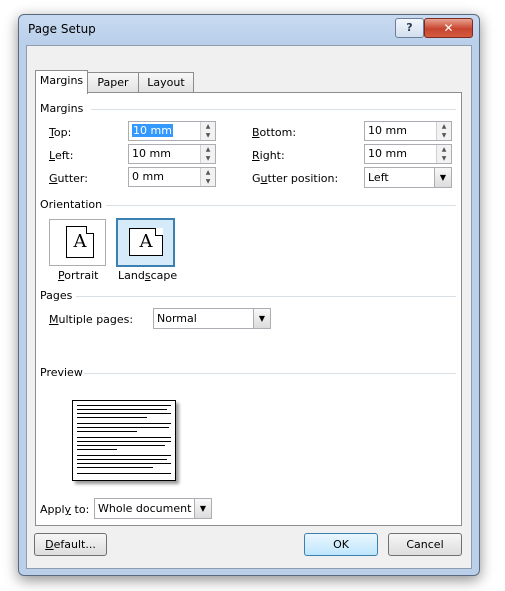 Image resolution: width=505 pixels, height=591 pixels. Describe the element at coordinates (274, 132) in the screenshot. I see `bottom-label: Bottom:` at that location.